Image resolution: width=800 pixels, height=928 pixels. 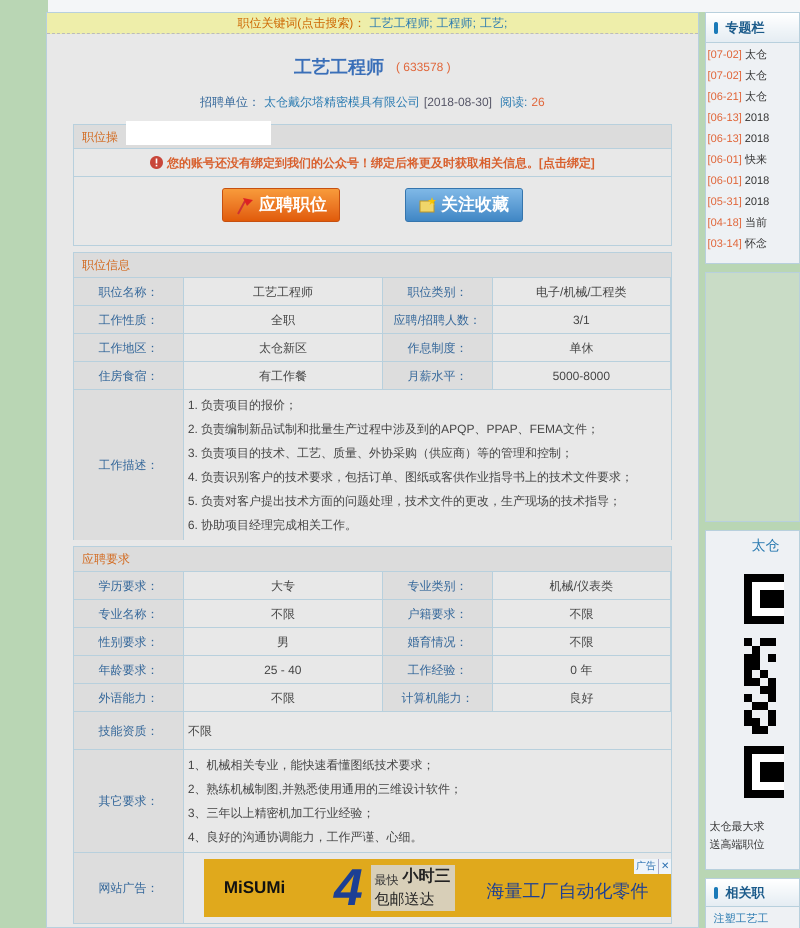 What do you see at coordinates (342, 102) in the screenshot?
I see `company-link: 太仓戴尔塔精密模具有限公司` at bounding box center [342, 102].